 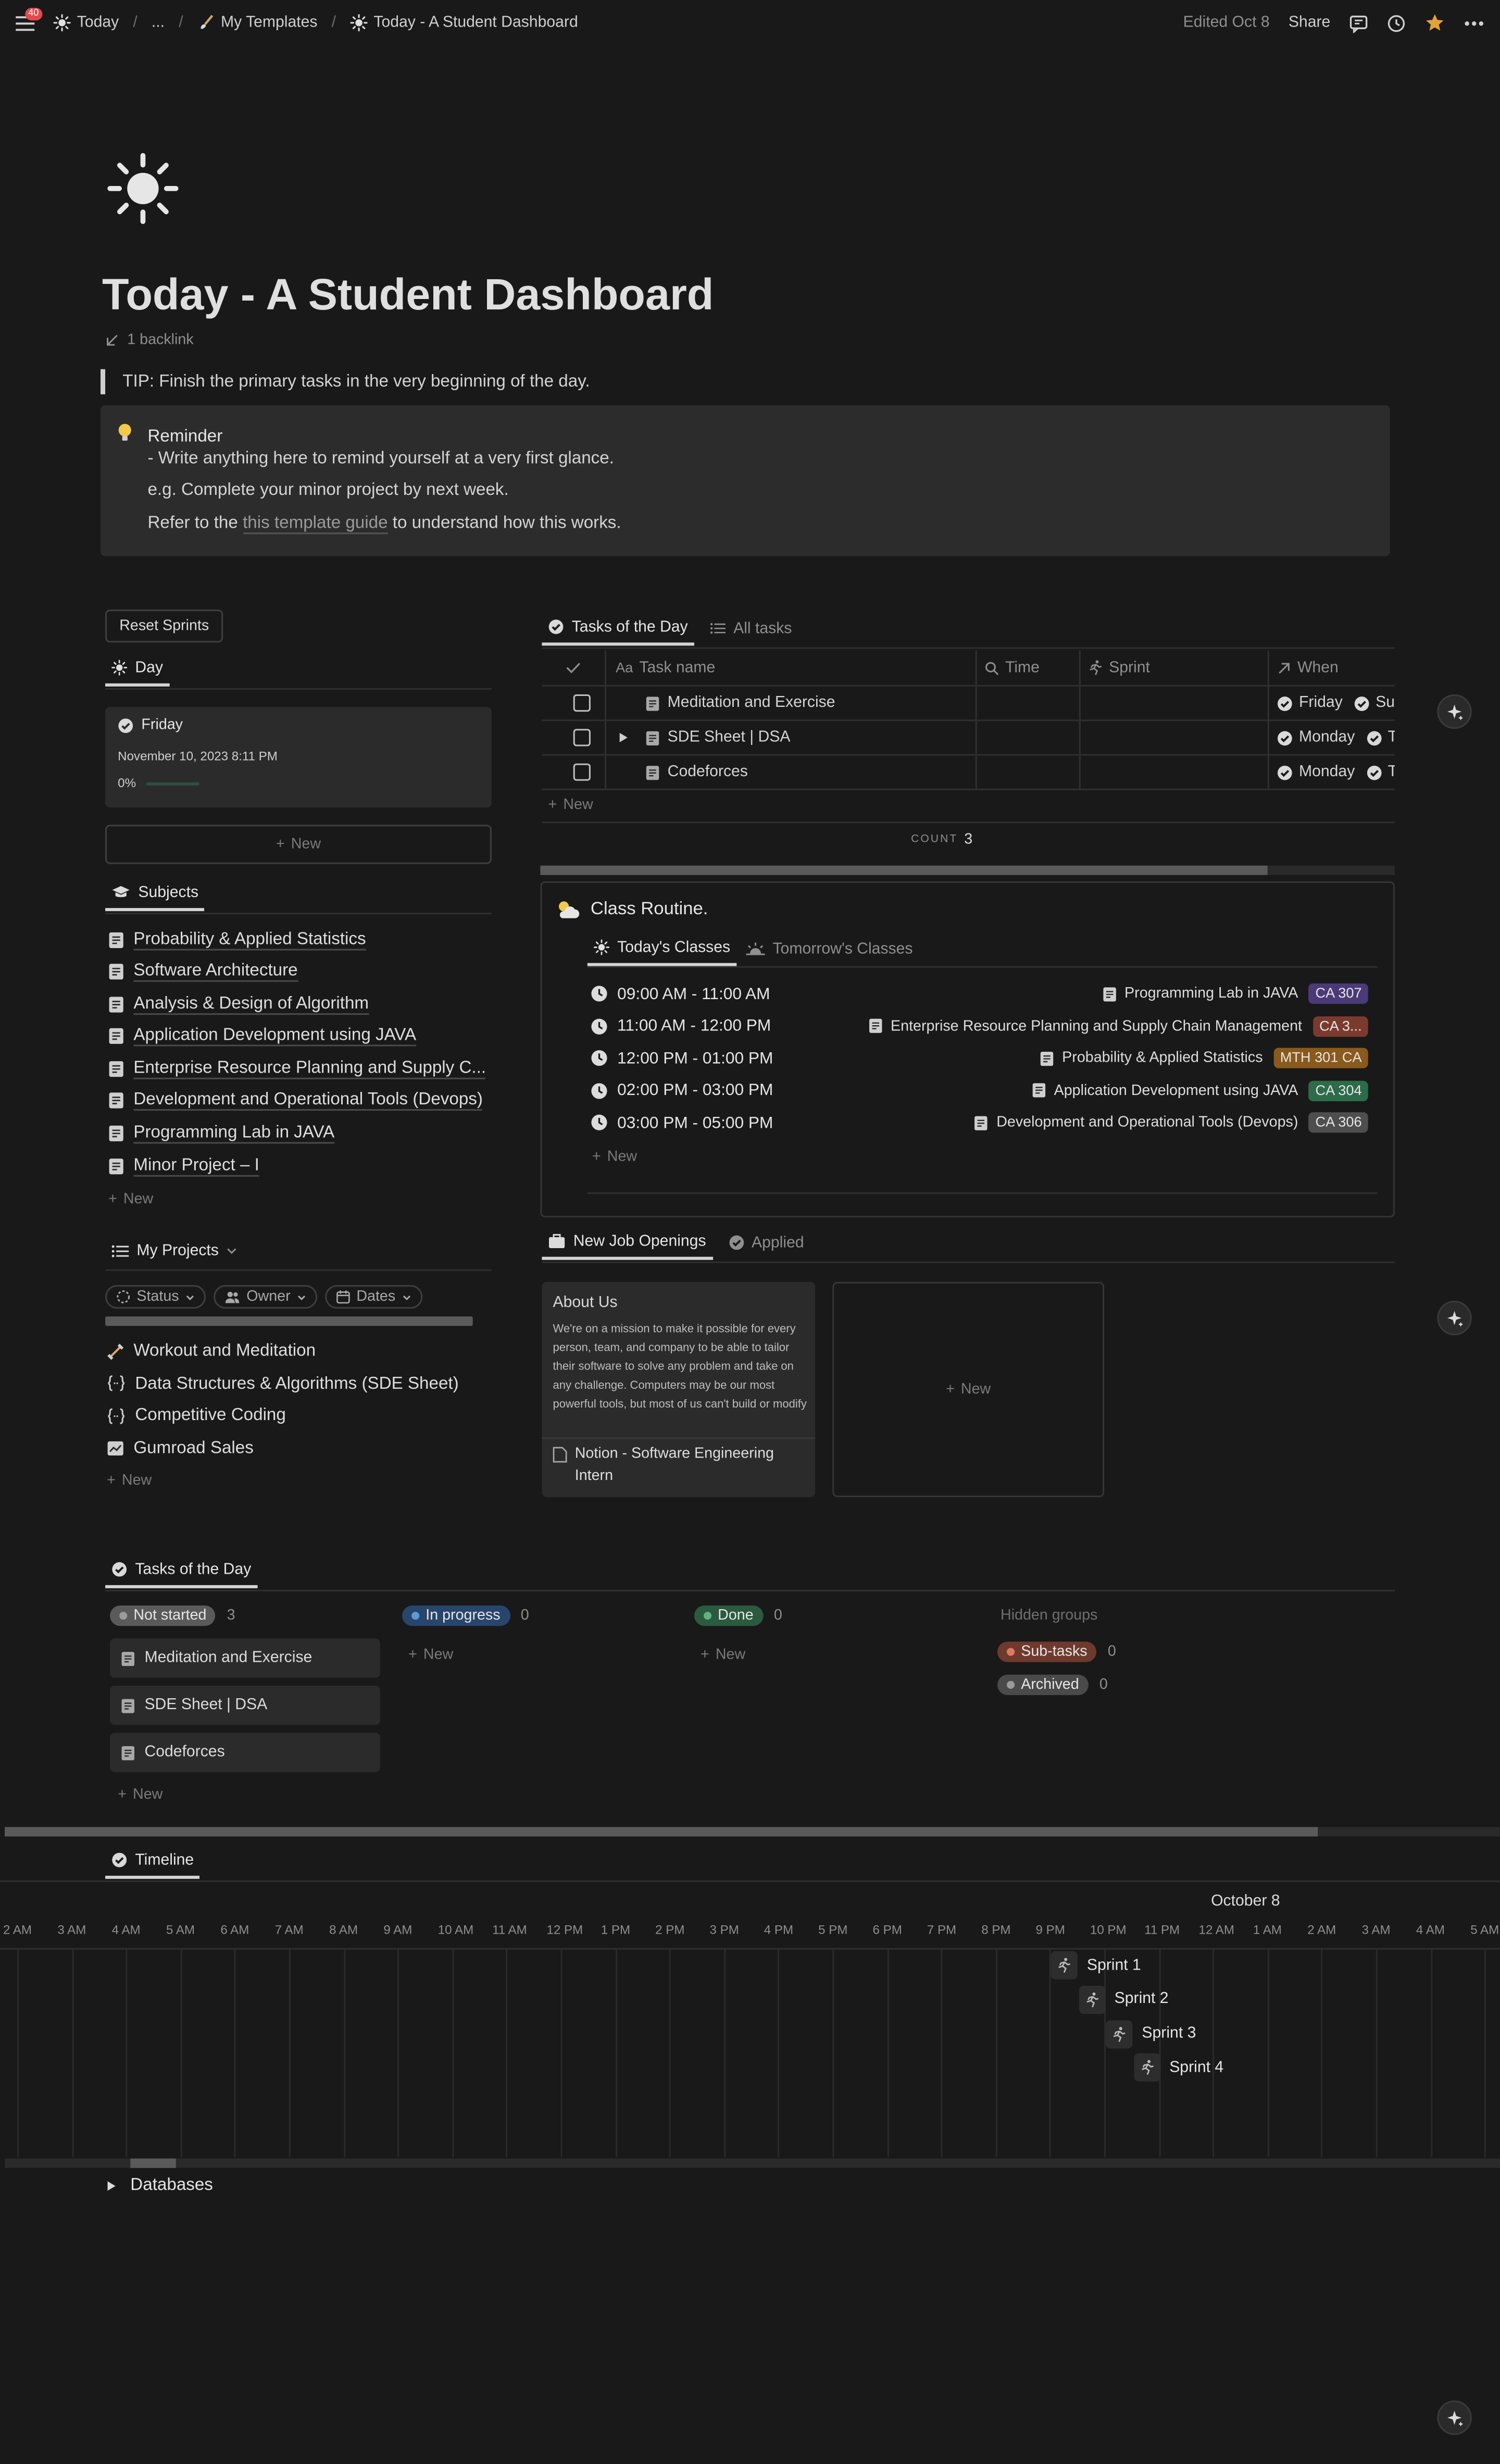 I want to click on group-header-done: Done 0, so click(x=738, y=1616).